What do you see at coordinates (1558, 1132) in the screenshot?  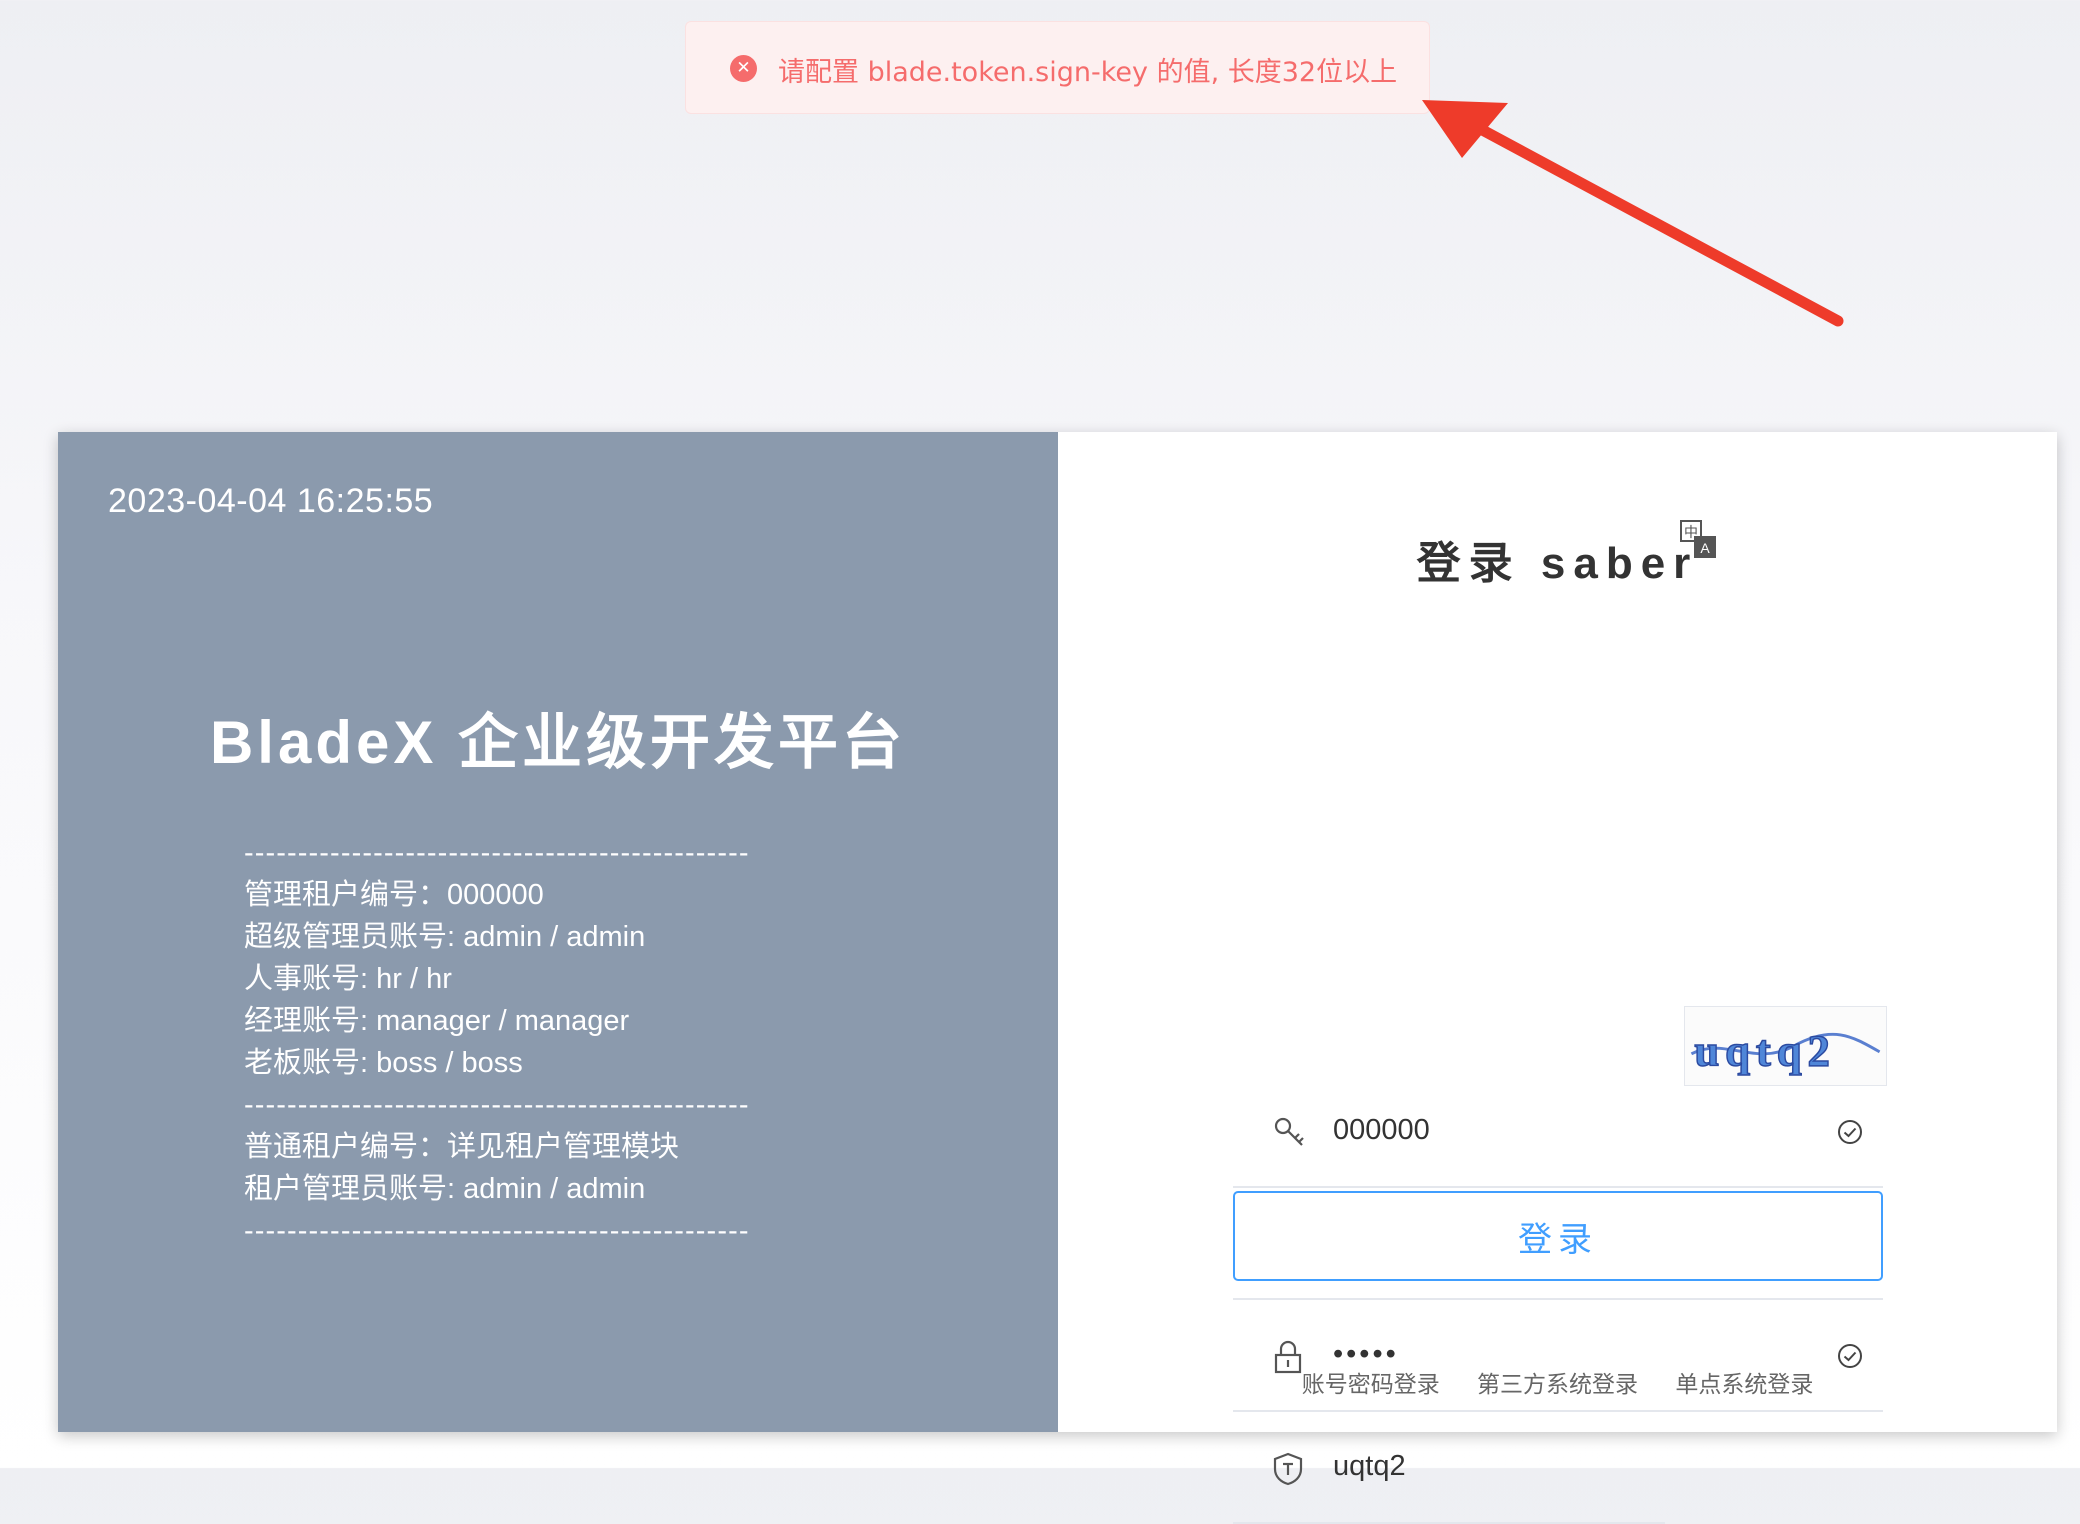 I see `tenant-field: 000000` at bounding box center [1558, 1132].